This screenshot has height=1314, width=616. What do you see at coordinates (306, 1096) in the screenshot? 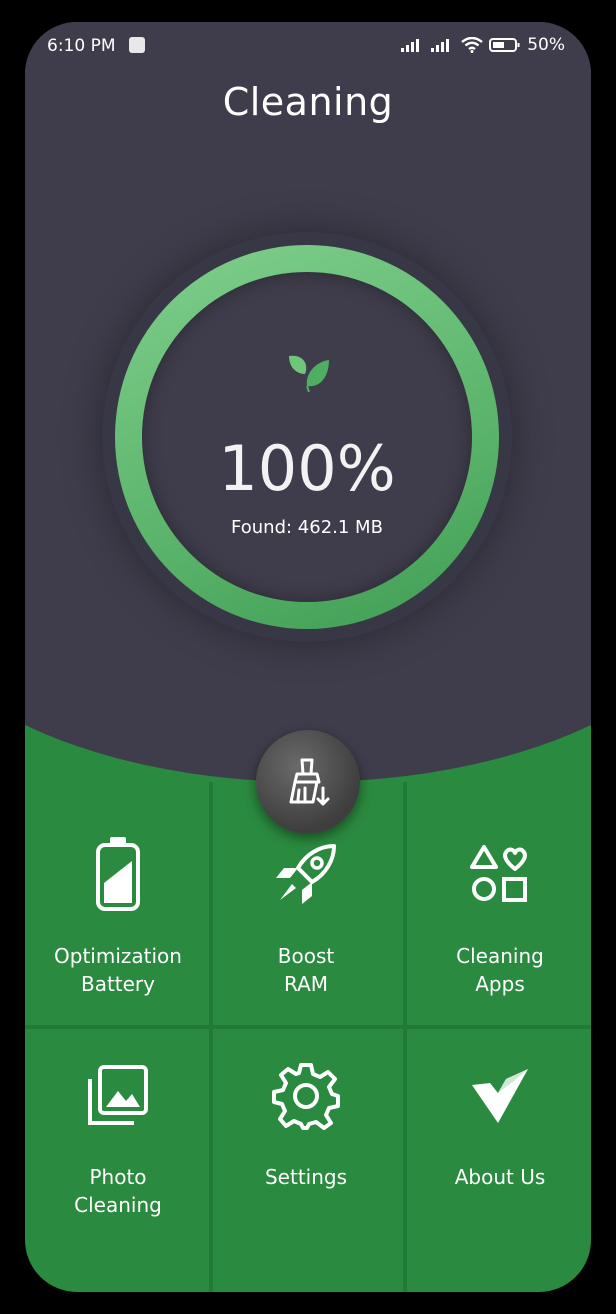
I see `gear-icon` at bounding box center [306, 1096].